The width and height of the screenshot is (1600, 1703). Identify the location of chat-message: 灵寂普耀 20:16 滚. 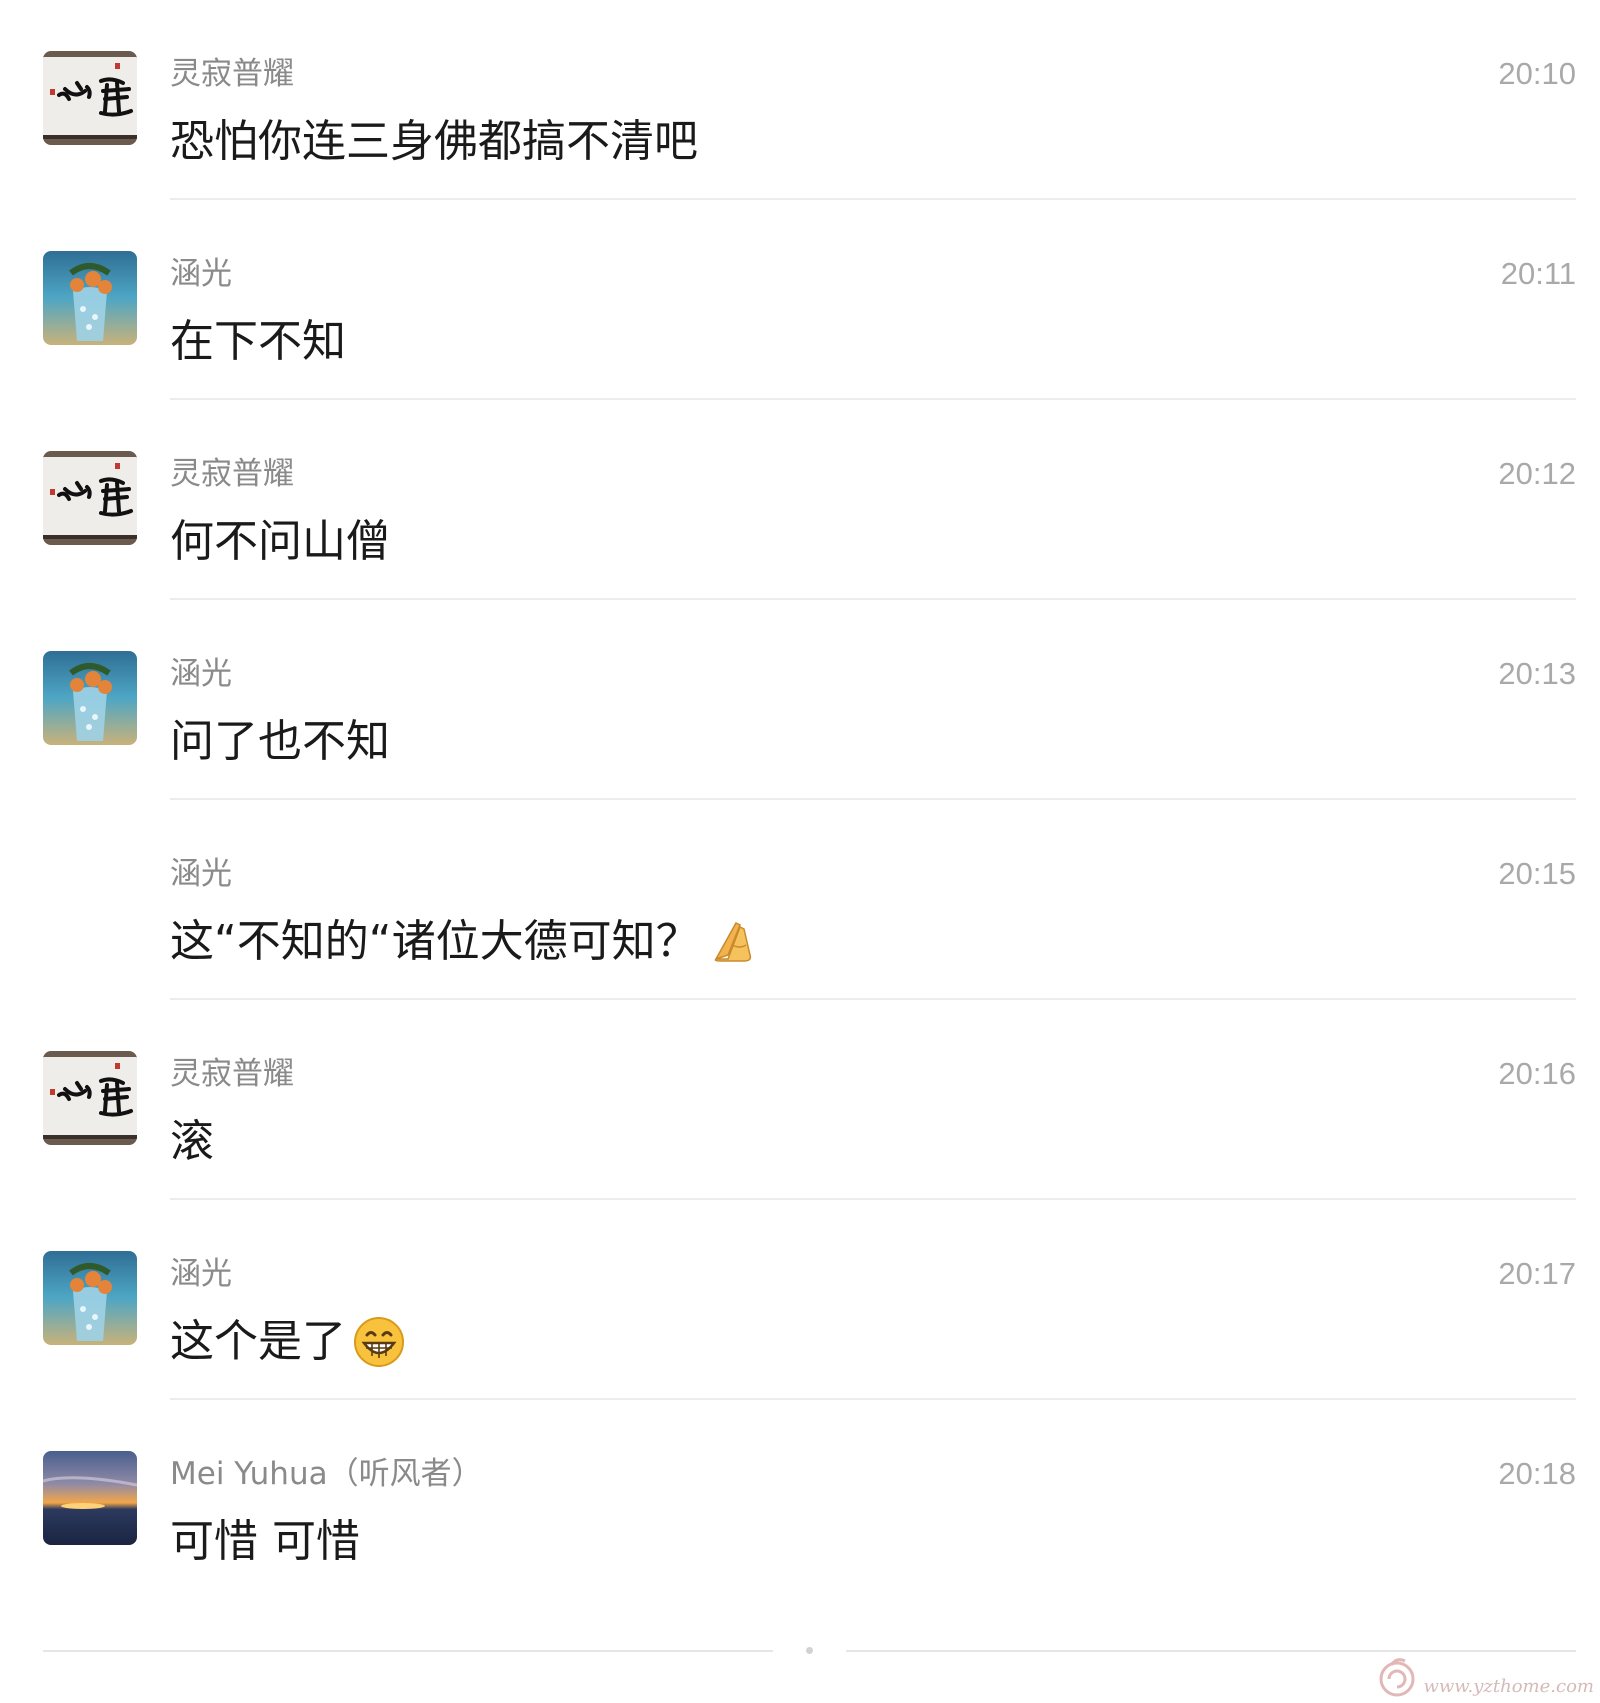
(800, 1100).